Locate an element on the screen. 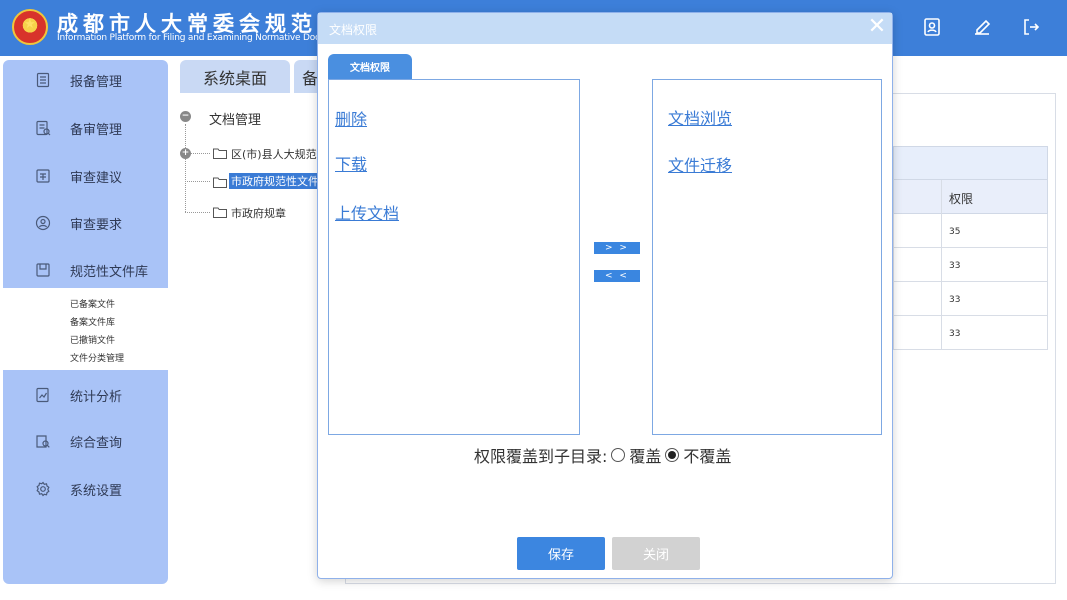 The width and height of the screenshot is (1067, 600). review-icon is located at coordinates (43, 128).